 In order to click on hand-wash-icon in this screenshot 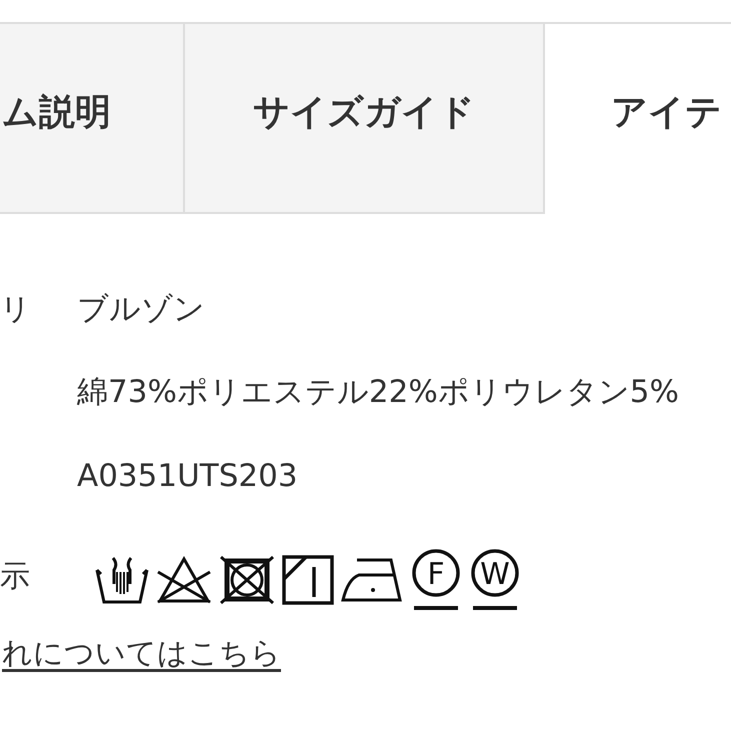, I will do `click(122, 580)`.